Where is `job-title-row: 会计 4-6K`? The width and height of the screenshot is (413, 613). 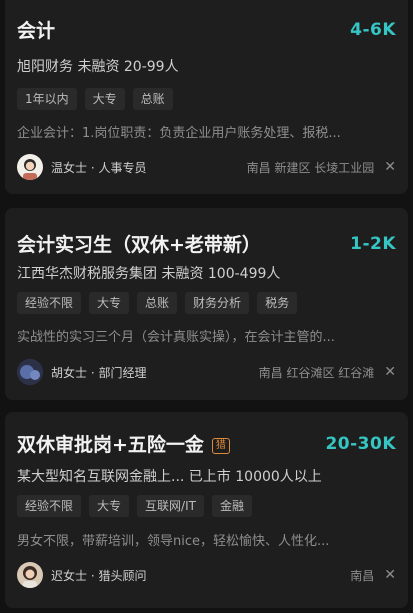
job-title-row: 会计 4-6K is located at coordinates (206, 29).